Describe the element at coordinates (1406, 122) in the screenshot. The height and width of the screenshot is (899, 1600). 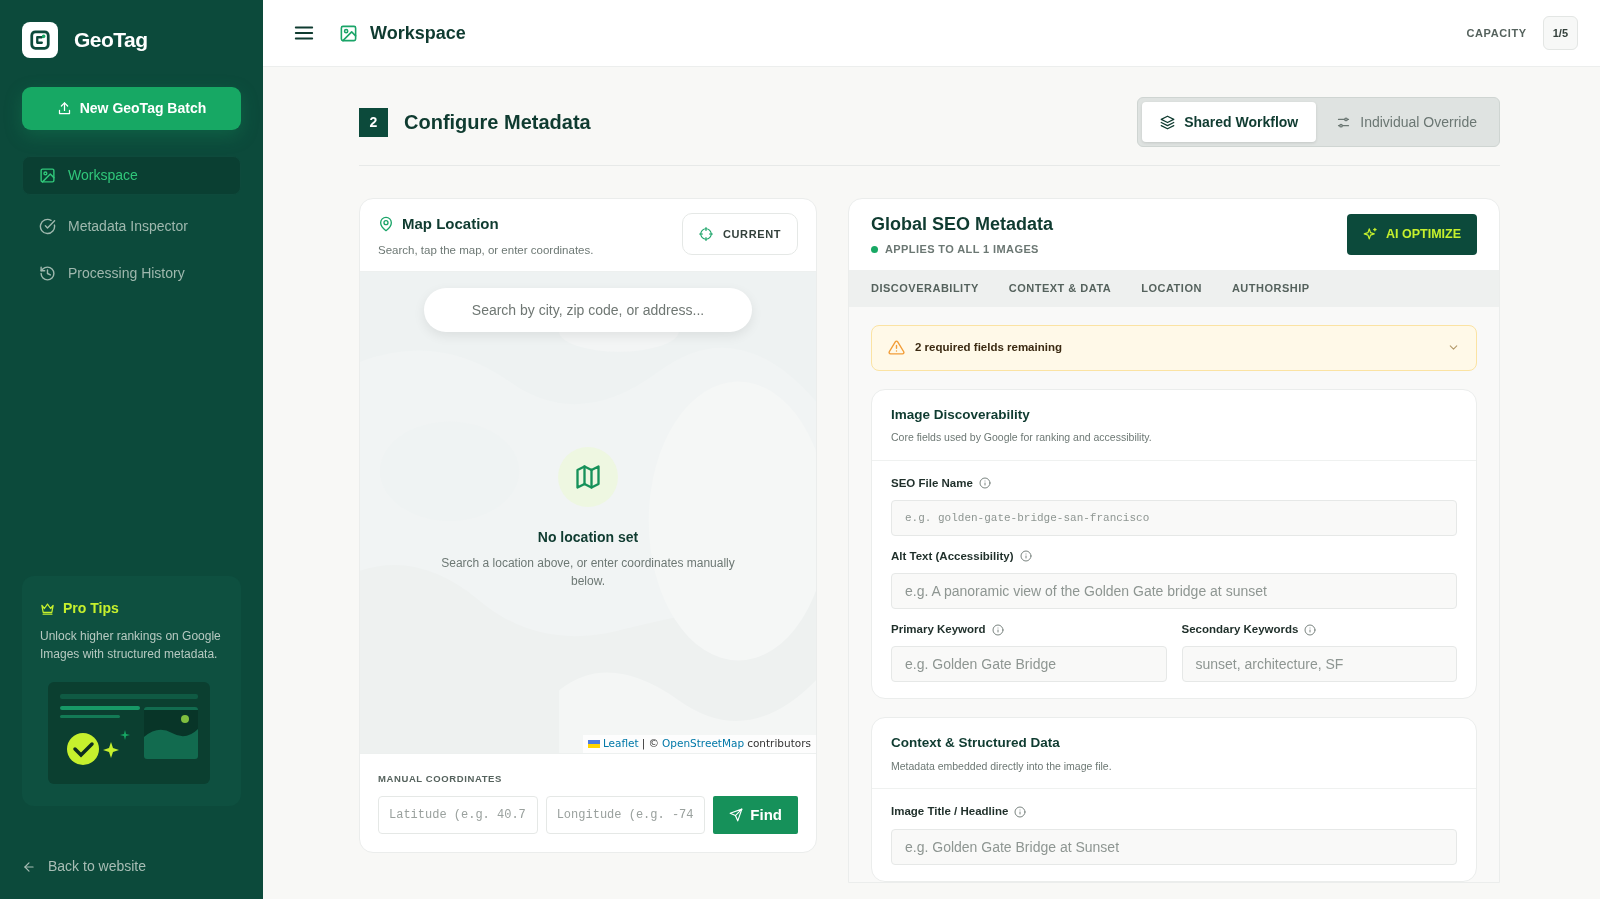
I see `mode-tab: Individual Override` at that location.